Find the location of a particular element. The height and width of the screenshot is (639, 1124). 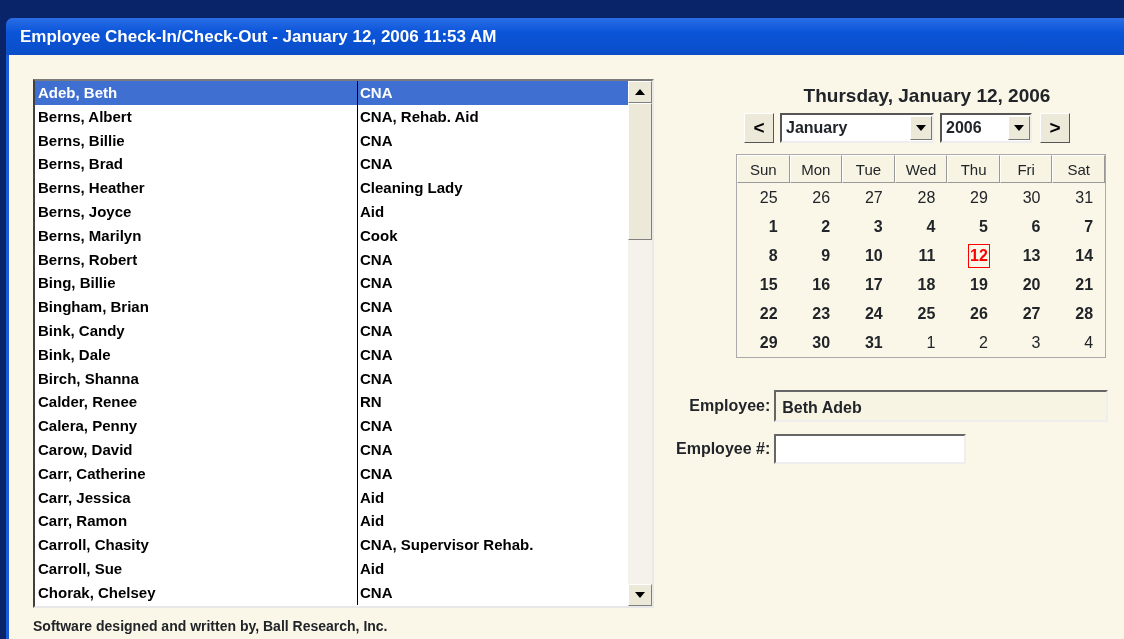

employee-name: Calder, Renee is located at coordinates (196, 402).